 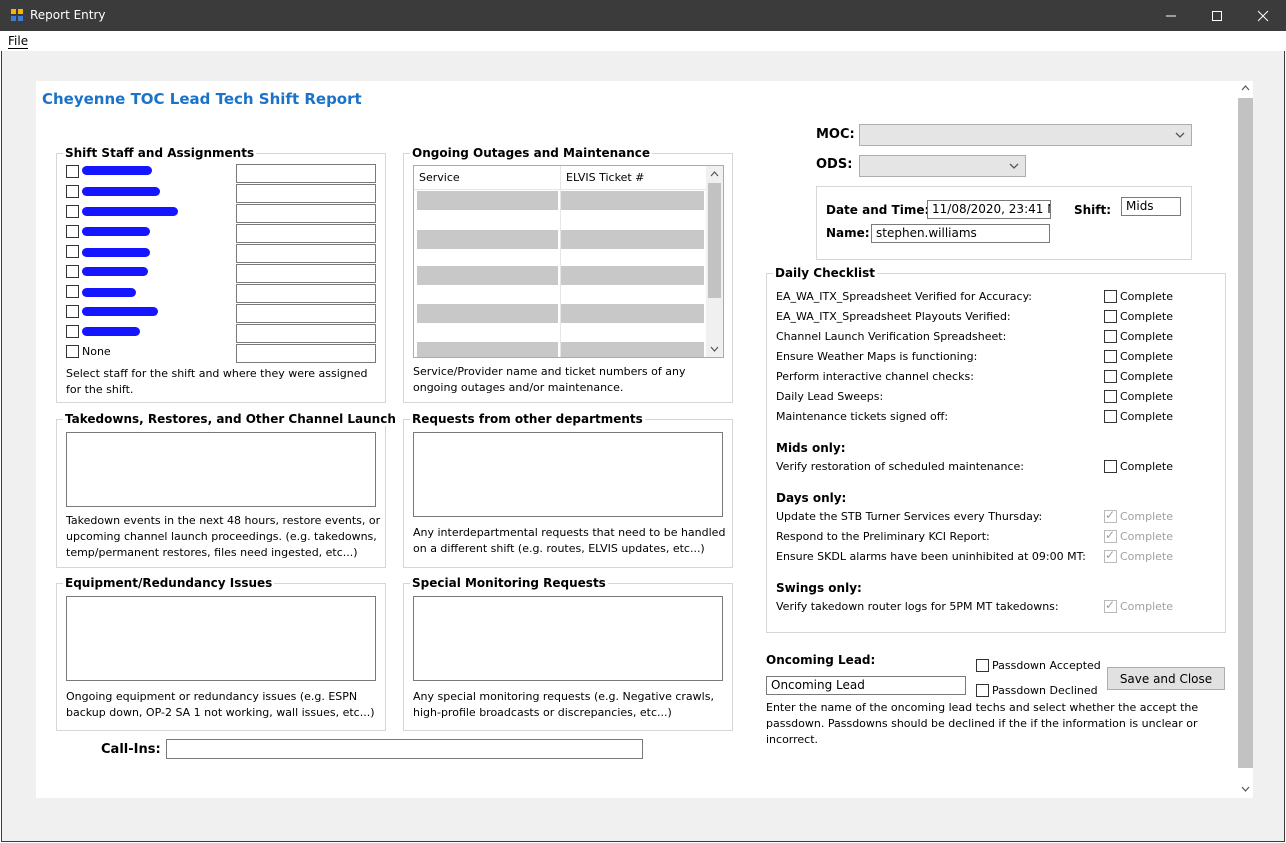 What do you see at coordinates (982, 690) in the screenshot?
I see `passdown-declined-checkbox` at bounding box center [982, 690].